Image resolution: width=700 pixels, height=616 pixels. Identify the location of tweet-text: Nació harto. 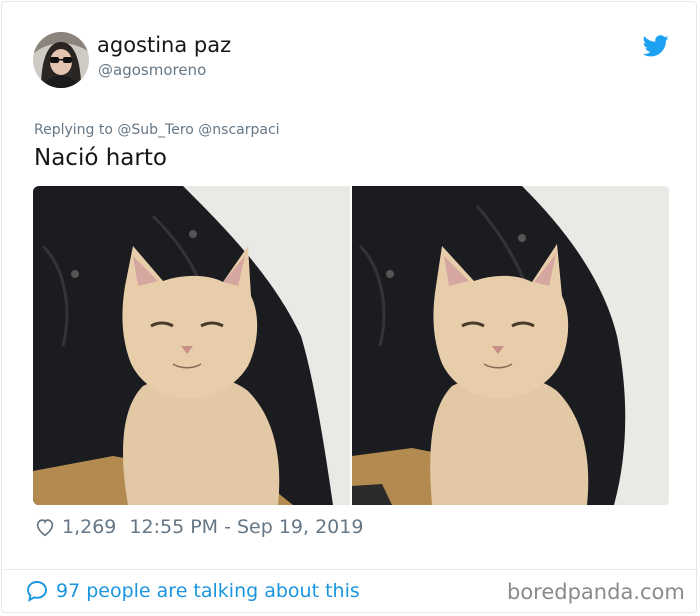
(100, 158).